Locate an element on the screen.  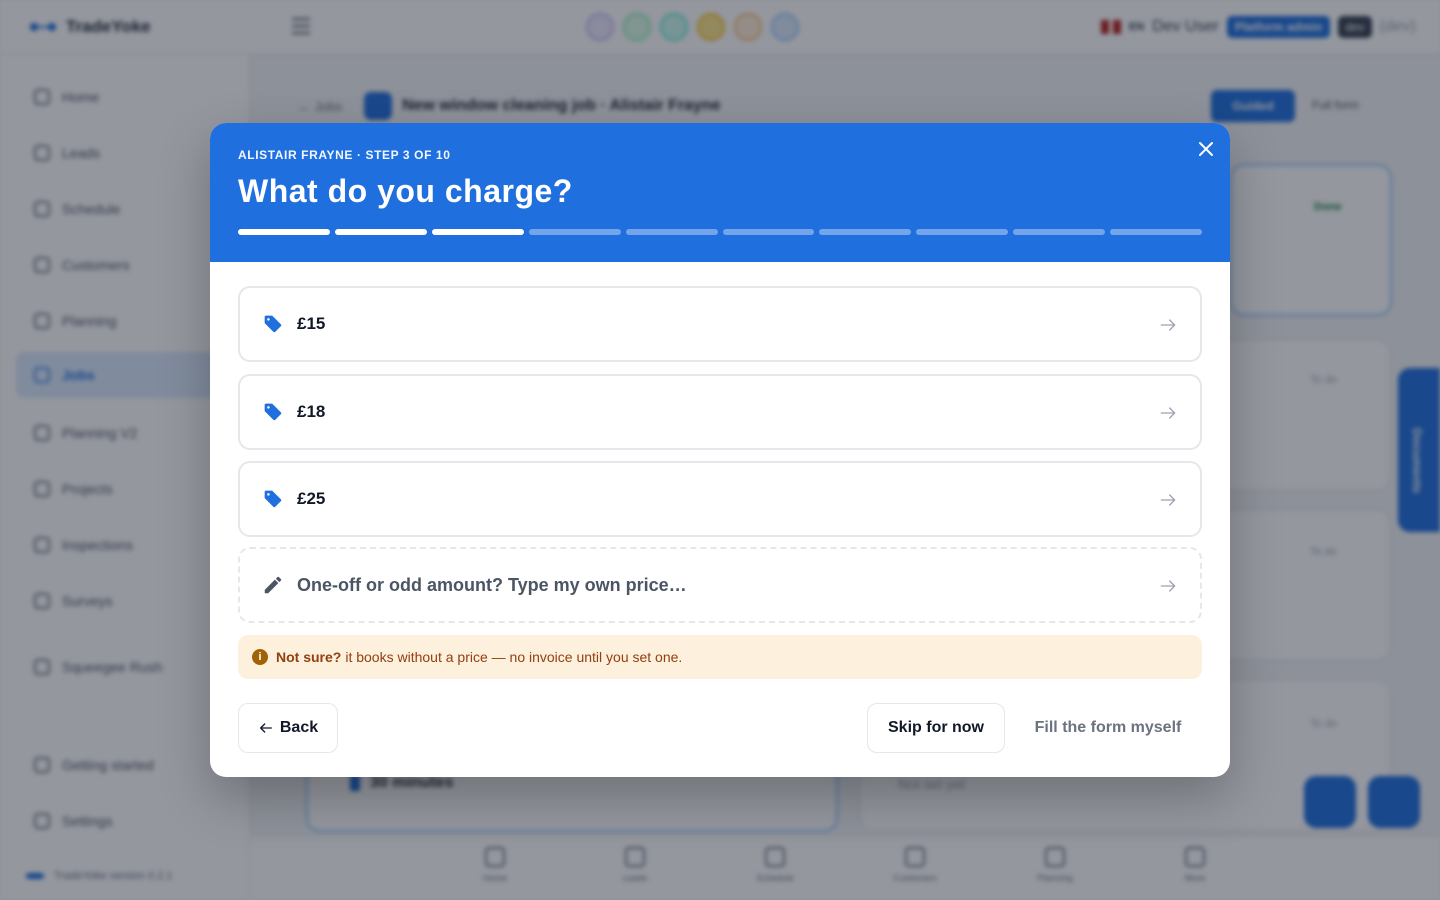
price-option-18: £18 is located at coordinates (720, 412).